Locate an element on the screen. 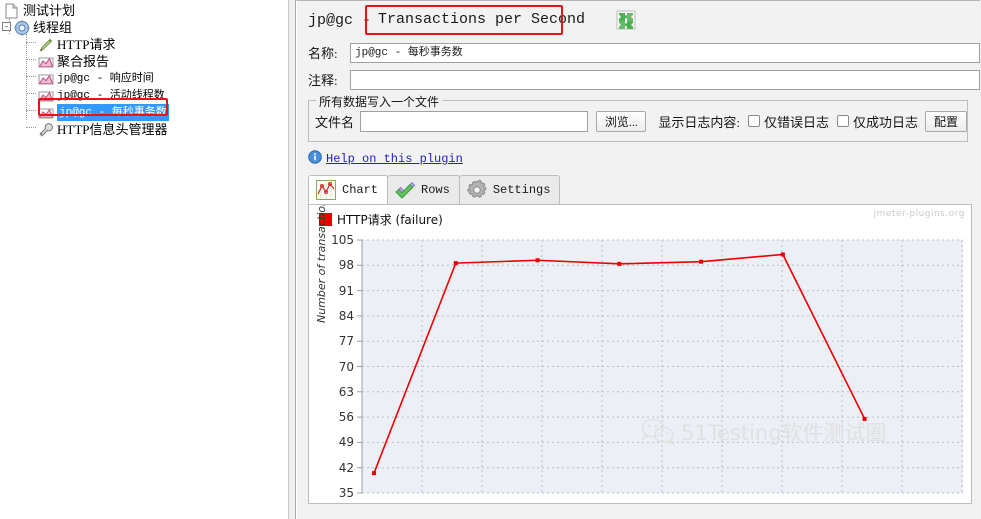 The width and height of the screenshot is (981, 519). panel-title-prefix: jp@gc - is located at coordinates (340, 20).